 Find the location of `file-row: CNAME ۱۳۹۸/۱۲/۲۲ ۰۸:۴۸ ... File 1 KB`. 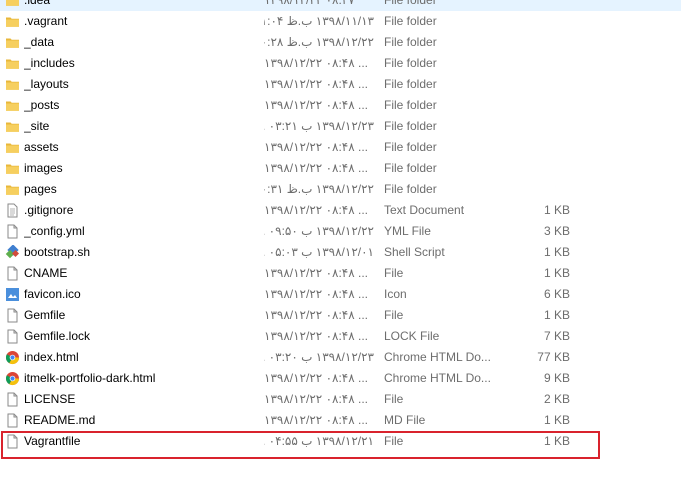

file-row: CNAME ۱۳۹۸/۱۲/۲۲ ۰۸:۴۸ ... File 1 KB is located at coordinates (340, 273).